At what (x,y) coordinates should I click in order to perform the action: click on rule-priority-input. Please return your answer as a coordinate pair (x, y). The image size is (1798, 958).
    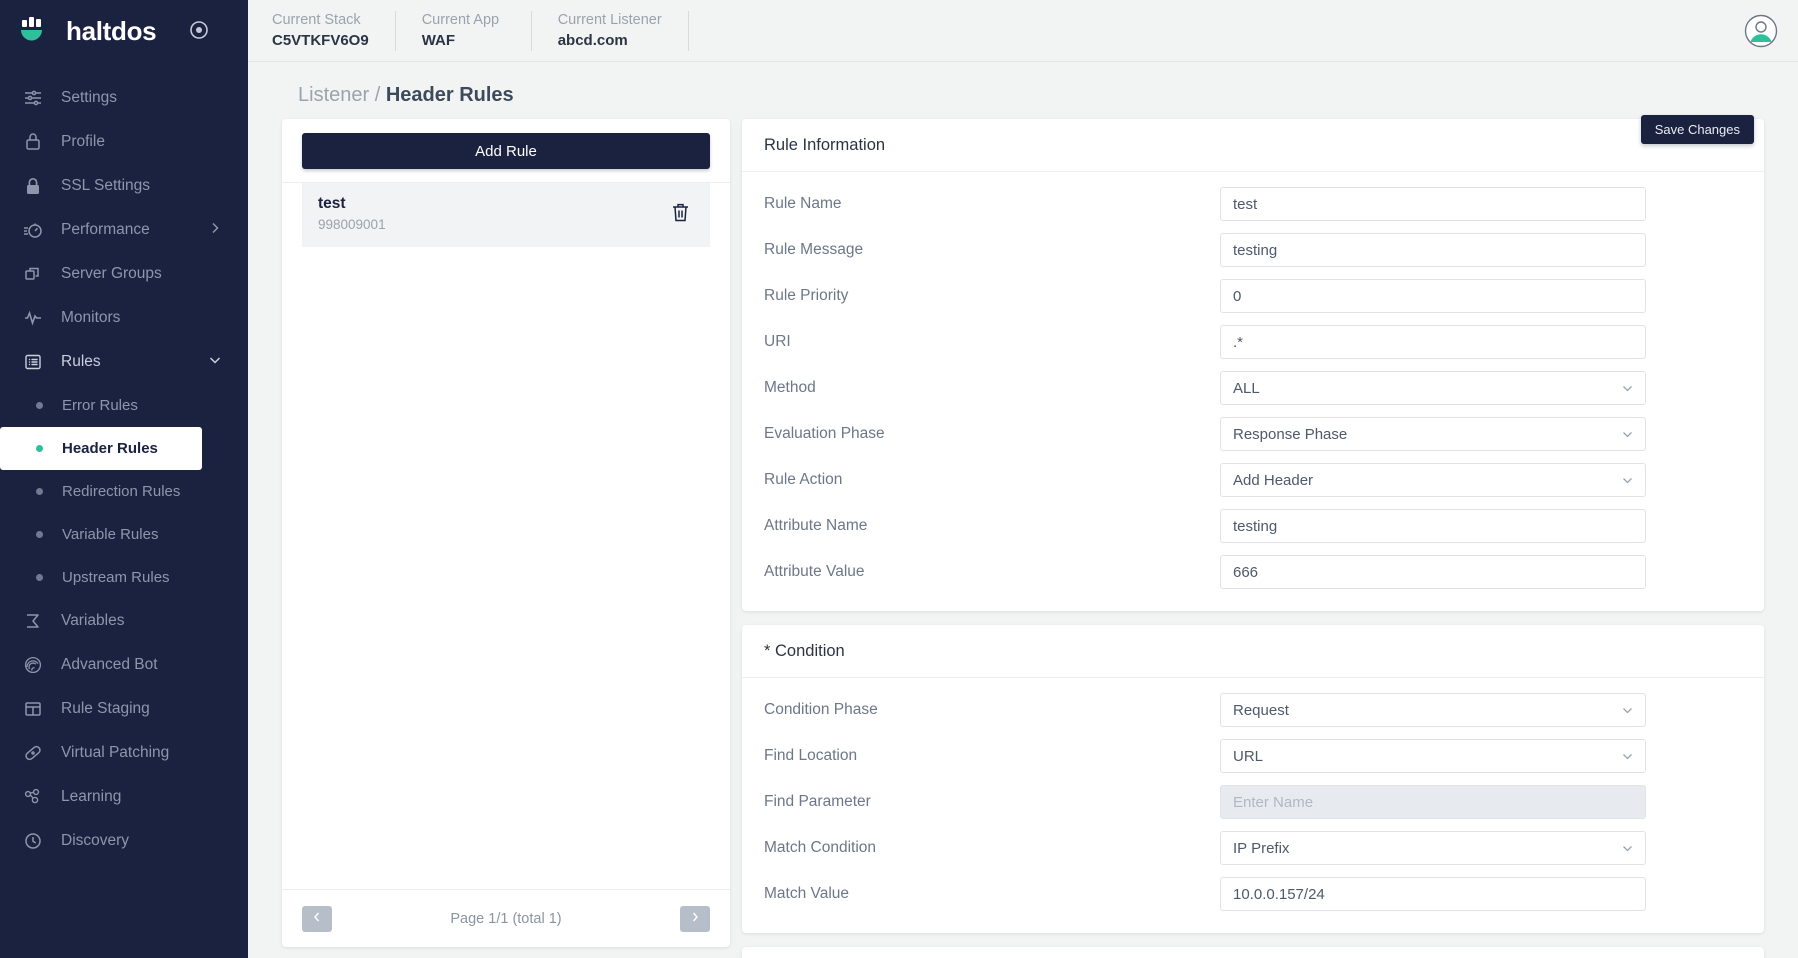
    Looking at the image, I should click on (1433, 296).